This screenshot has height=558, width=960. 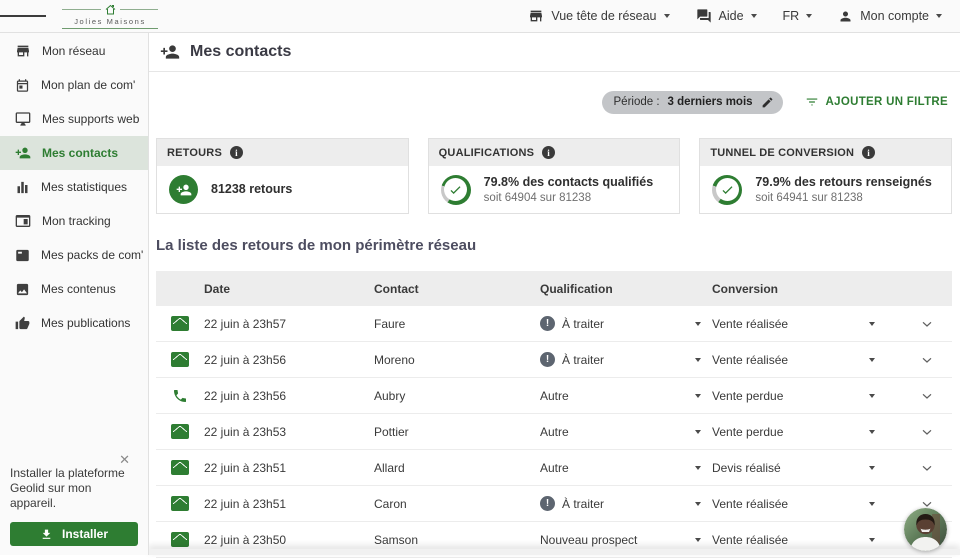 I want to click on brand-logo: Jolies Maisons, so click(x=110, y=16).